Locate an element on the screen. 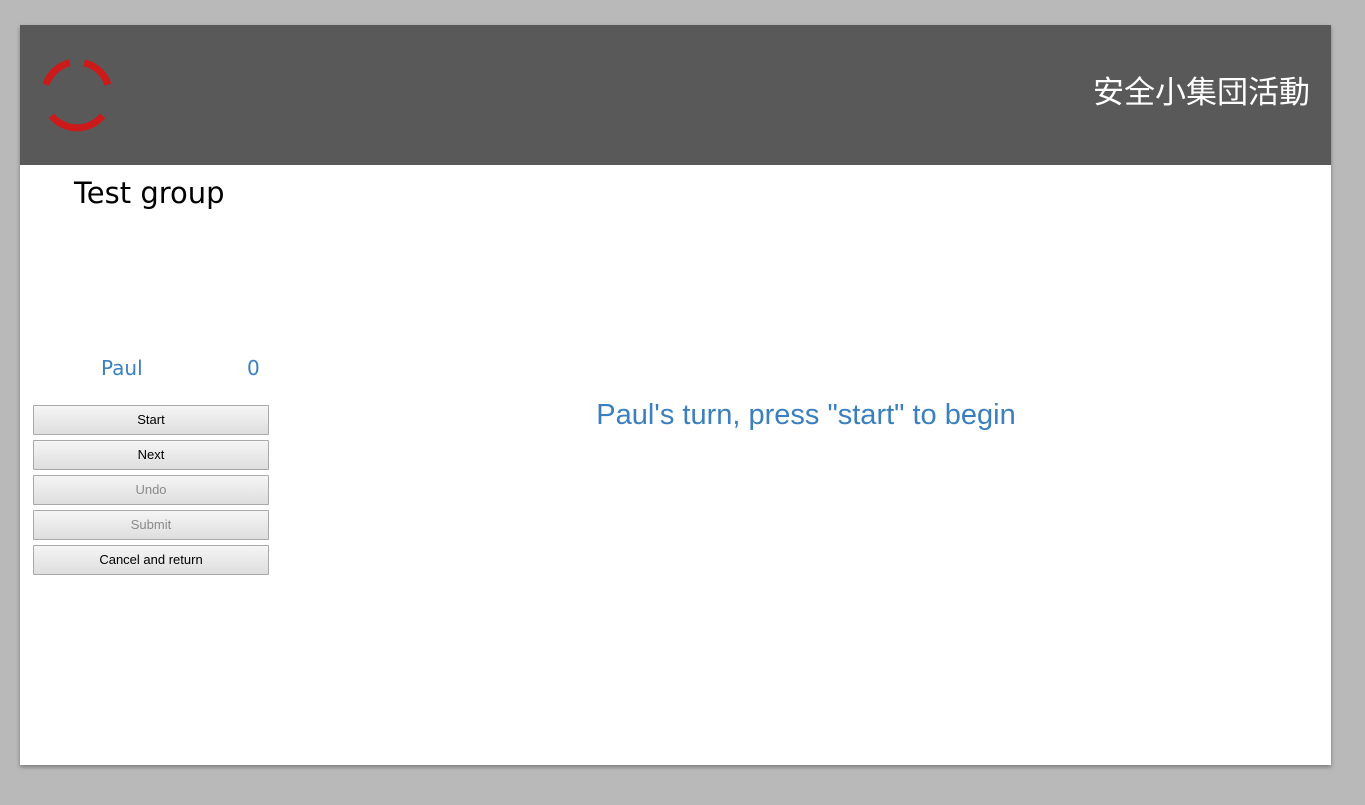  group-title: Test group is located at coordinates (149, 193).